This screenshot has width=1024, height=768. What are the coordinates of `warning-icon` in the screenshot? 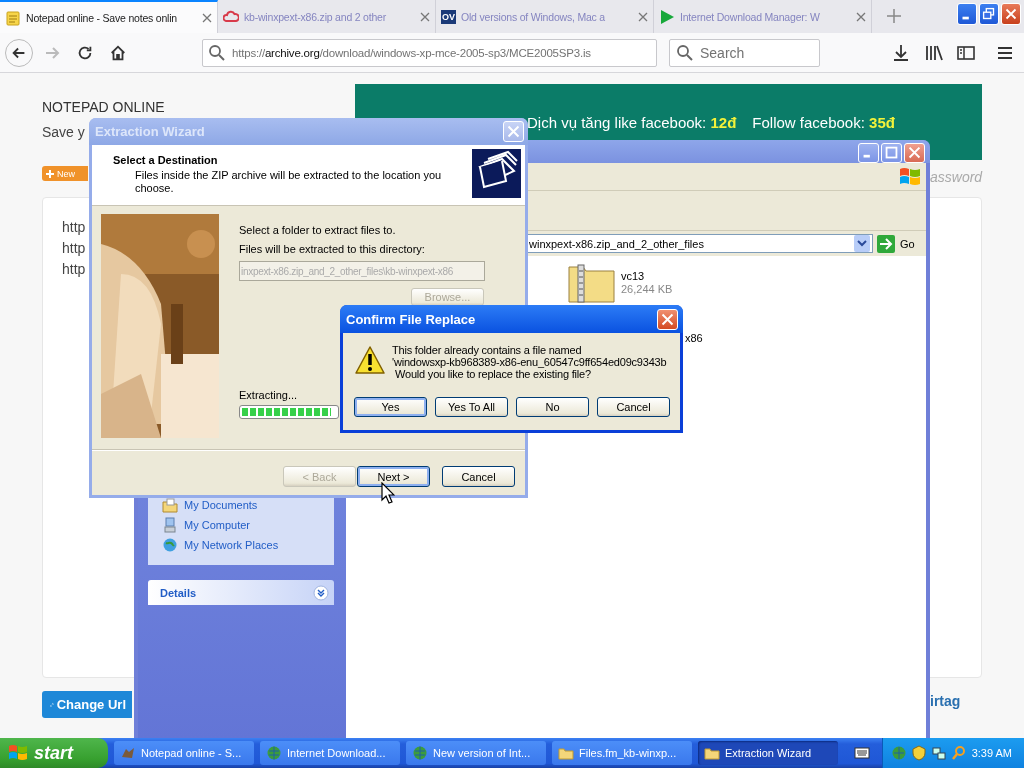 It's located at (370, 360).